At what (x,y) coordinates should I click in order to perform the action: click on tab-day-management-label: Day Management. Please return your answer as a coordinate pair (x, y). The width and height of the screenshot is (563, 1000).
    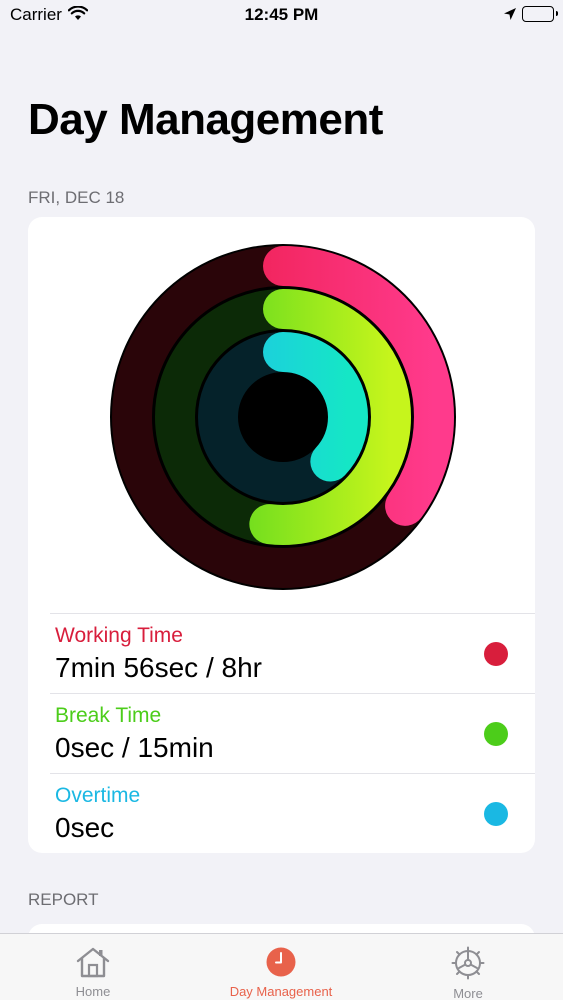
    Looking at the image, I should click on (281, 991).